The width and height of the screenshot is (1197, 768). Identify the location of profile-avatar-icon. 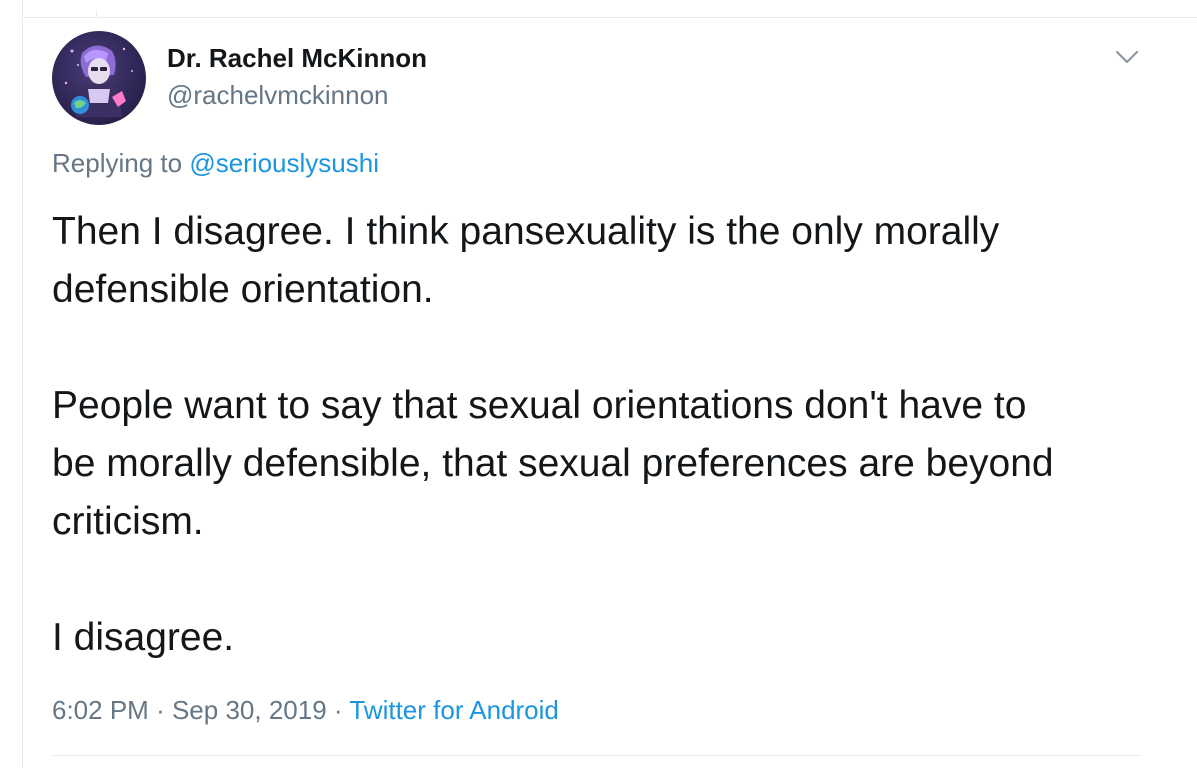
(98, 81).